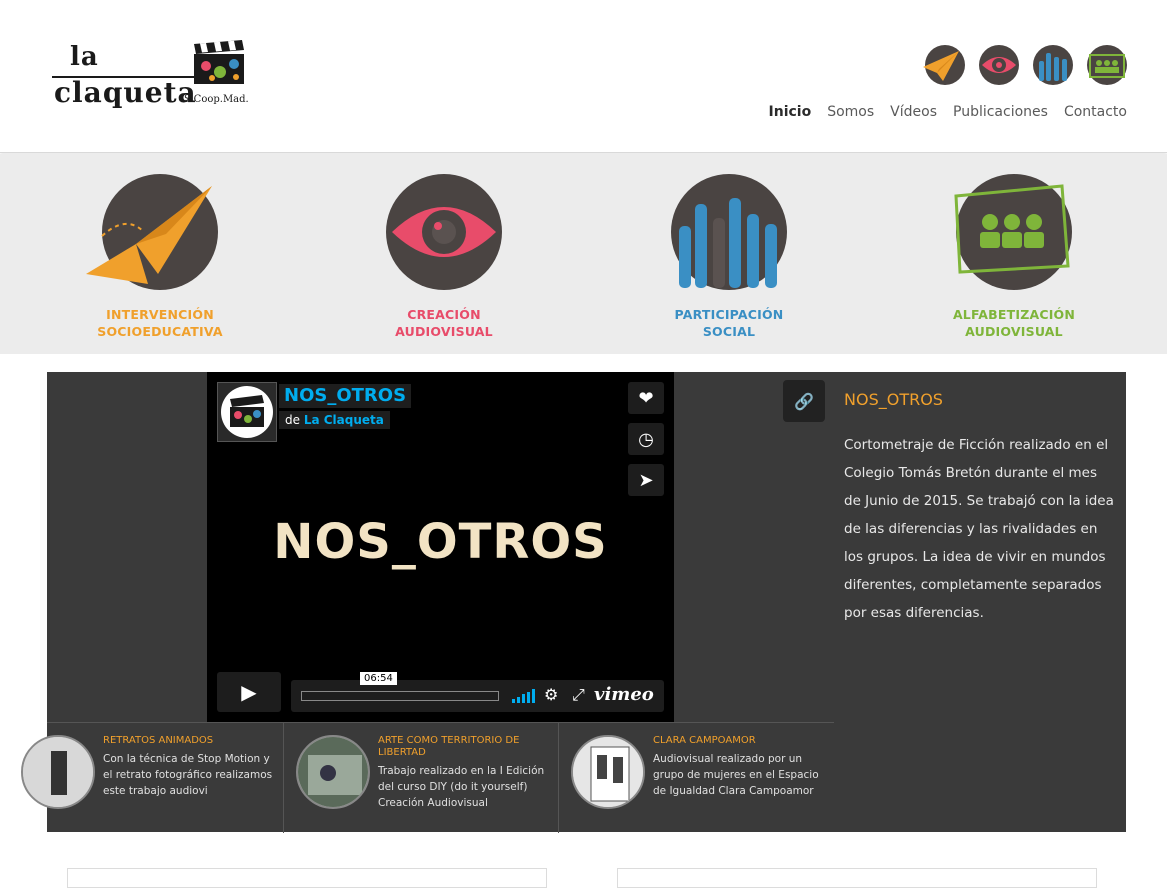  Describe the element at coordinates (463, 747) in the screenshot. I see `related-video-title: ARTE COMO TERRITORIO DE LIBERTAD` at that location.